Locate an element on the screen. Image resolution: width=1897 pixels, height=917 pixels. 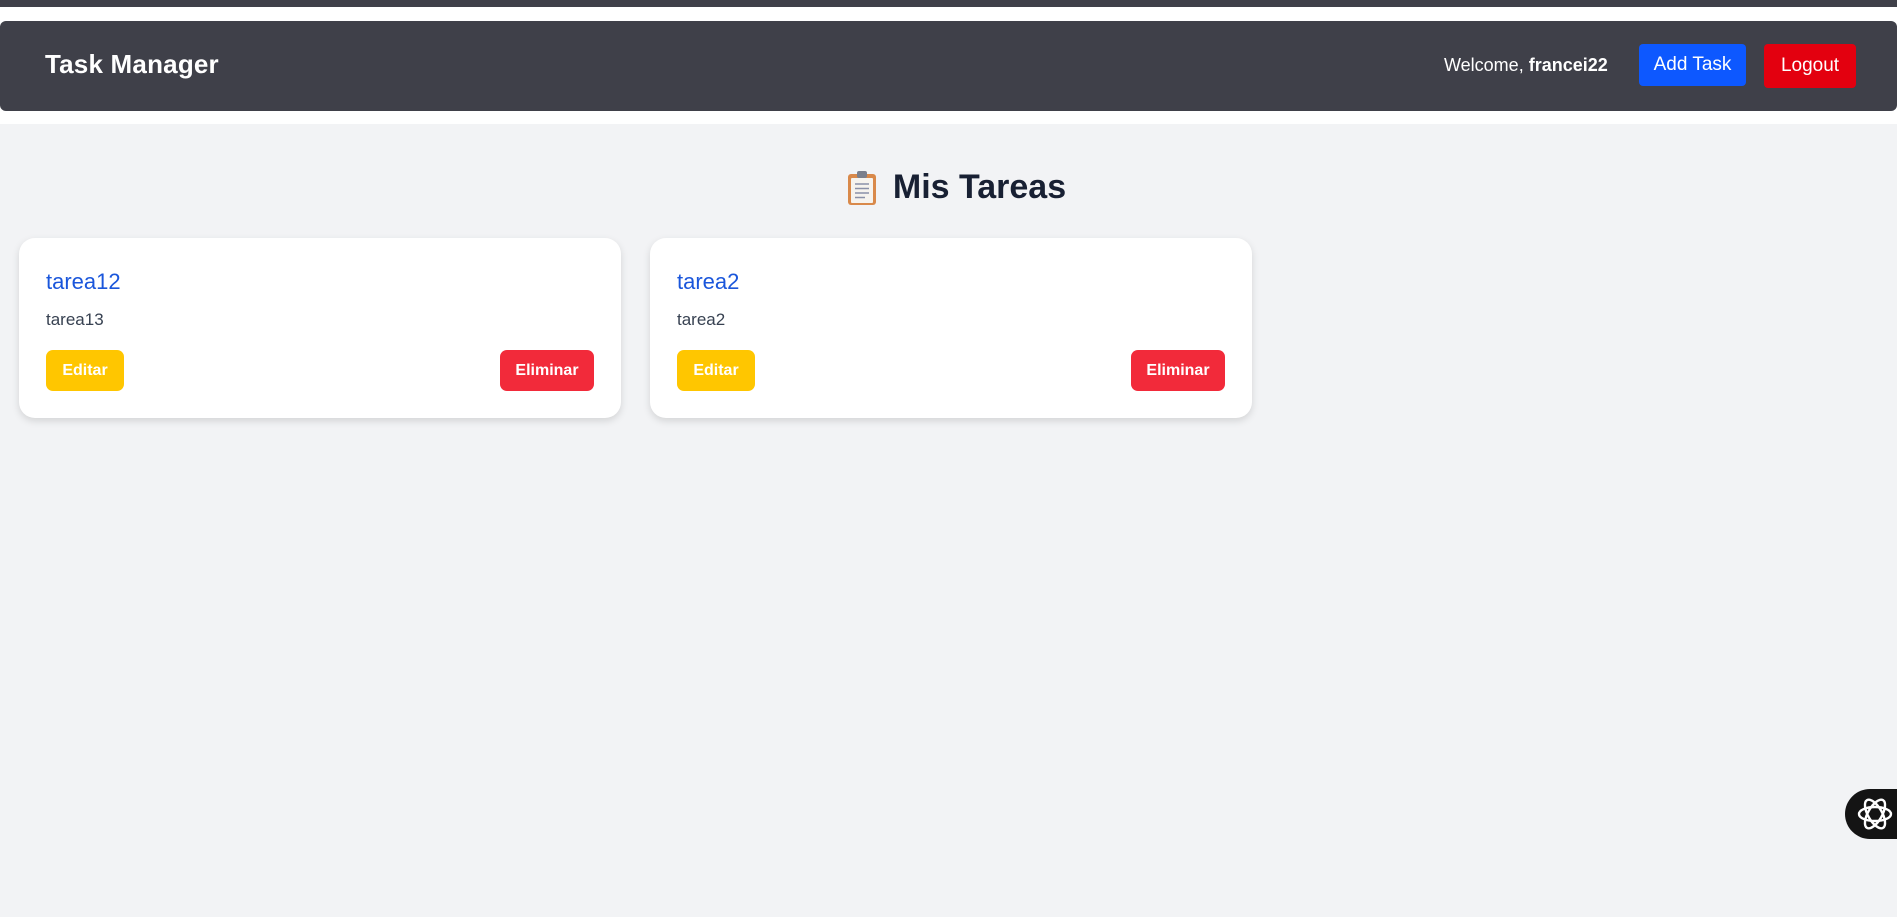
welcome-prefix: Welcome, is located at coordinates (1484, 65).